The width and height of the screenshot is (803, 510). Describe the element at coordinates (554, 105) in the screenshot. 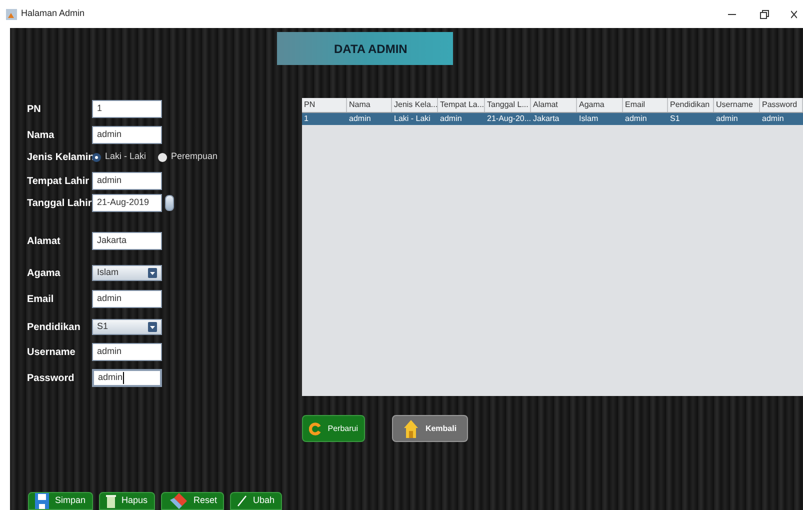

I see `column-header: Alamat` at that location.